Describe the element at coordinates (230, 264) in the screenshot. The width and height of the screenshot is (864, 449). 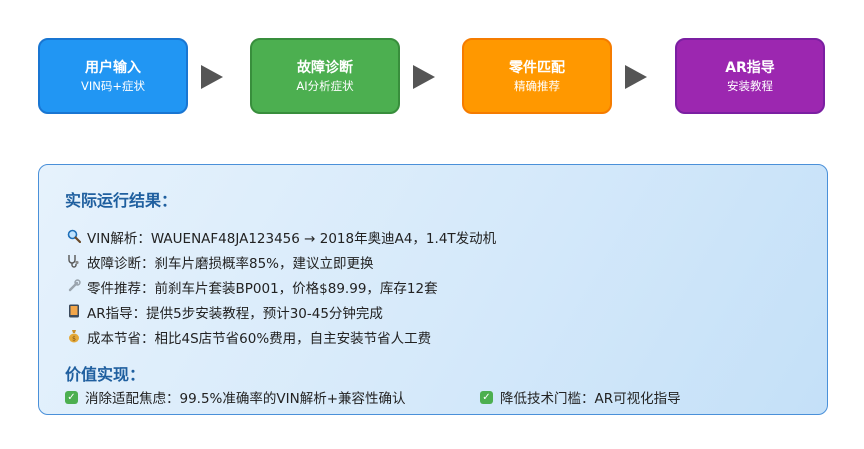
I see `result-text: 故障诊断：刹车片磨损概率85%，建议立即更换` at that location.